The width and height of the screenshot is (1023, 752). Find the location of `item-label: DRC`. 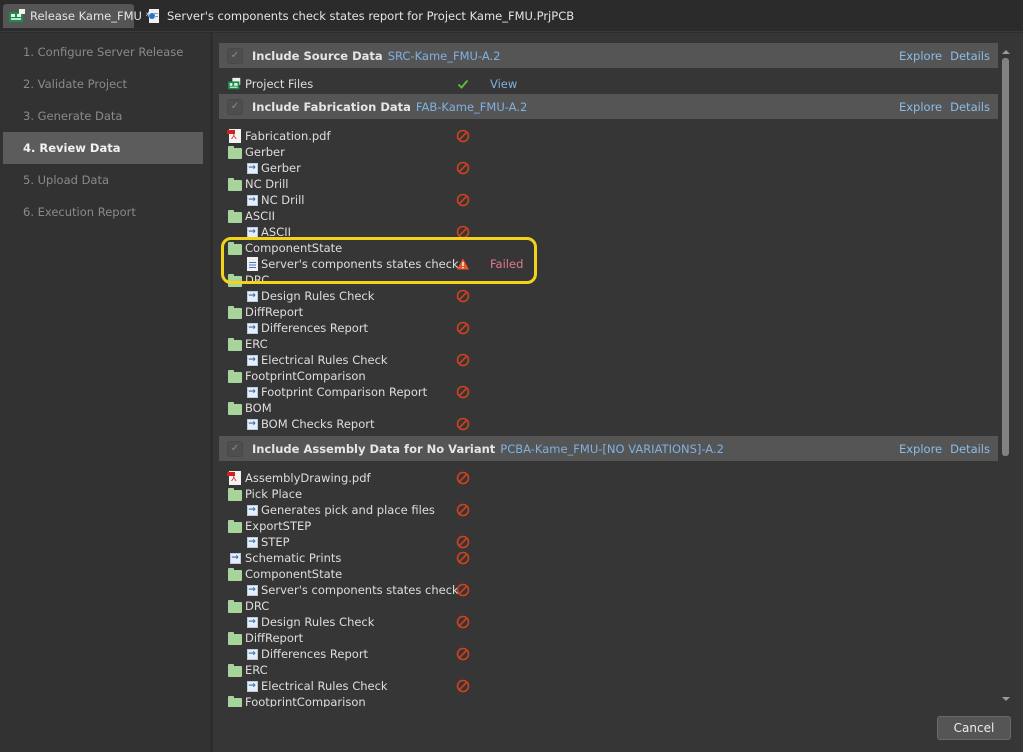

item-label: DRC is located at coordinates (257, 280).